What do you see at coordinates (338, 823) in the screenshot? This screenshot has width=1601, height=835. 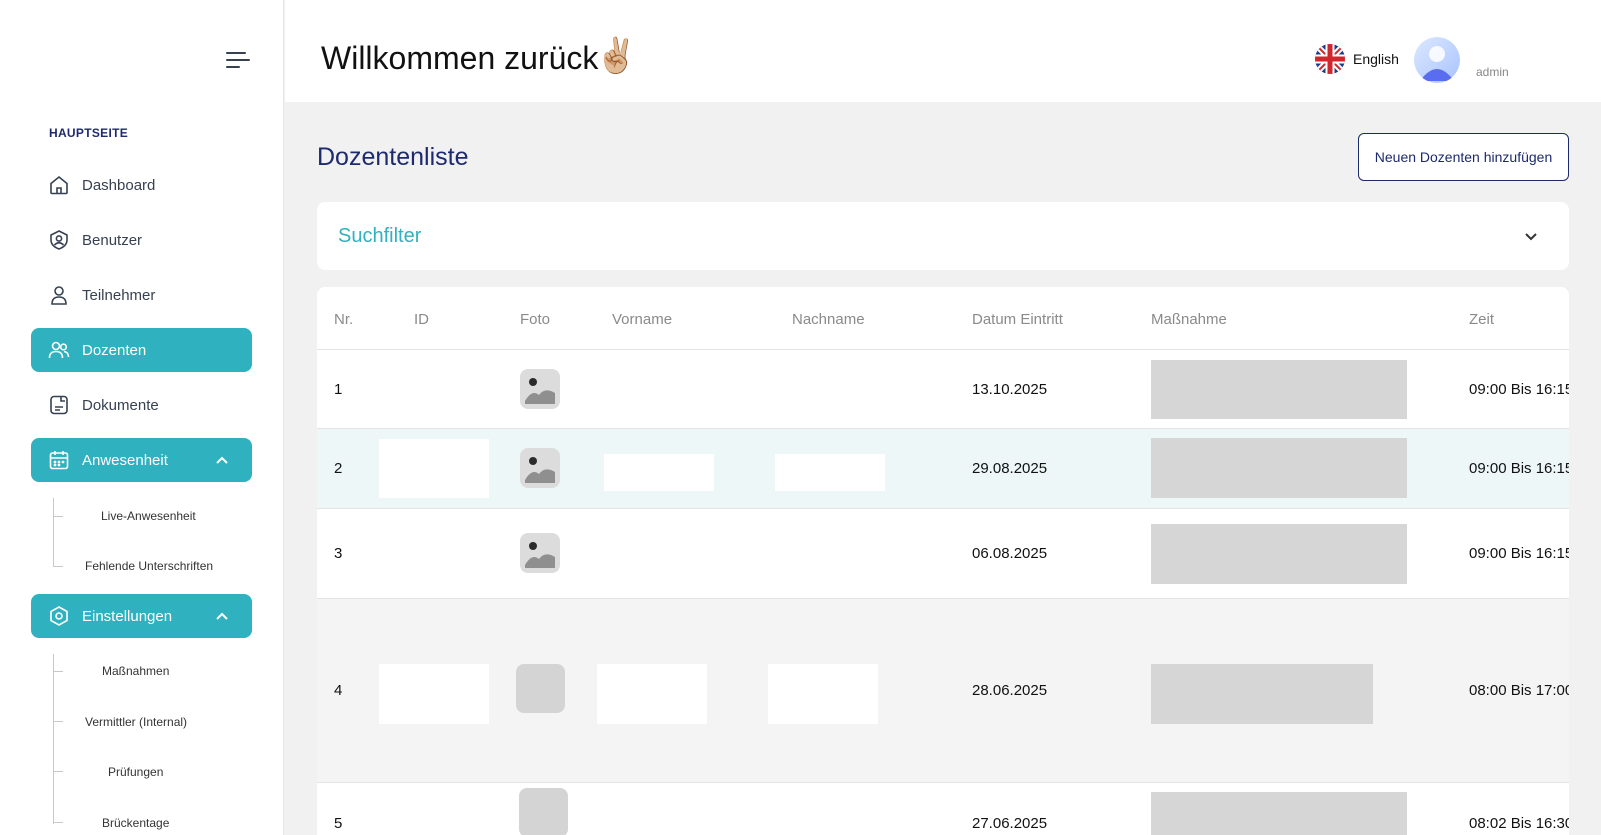 I see `row-number: 5` at bounding box center [338, 823].